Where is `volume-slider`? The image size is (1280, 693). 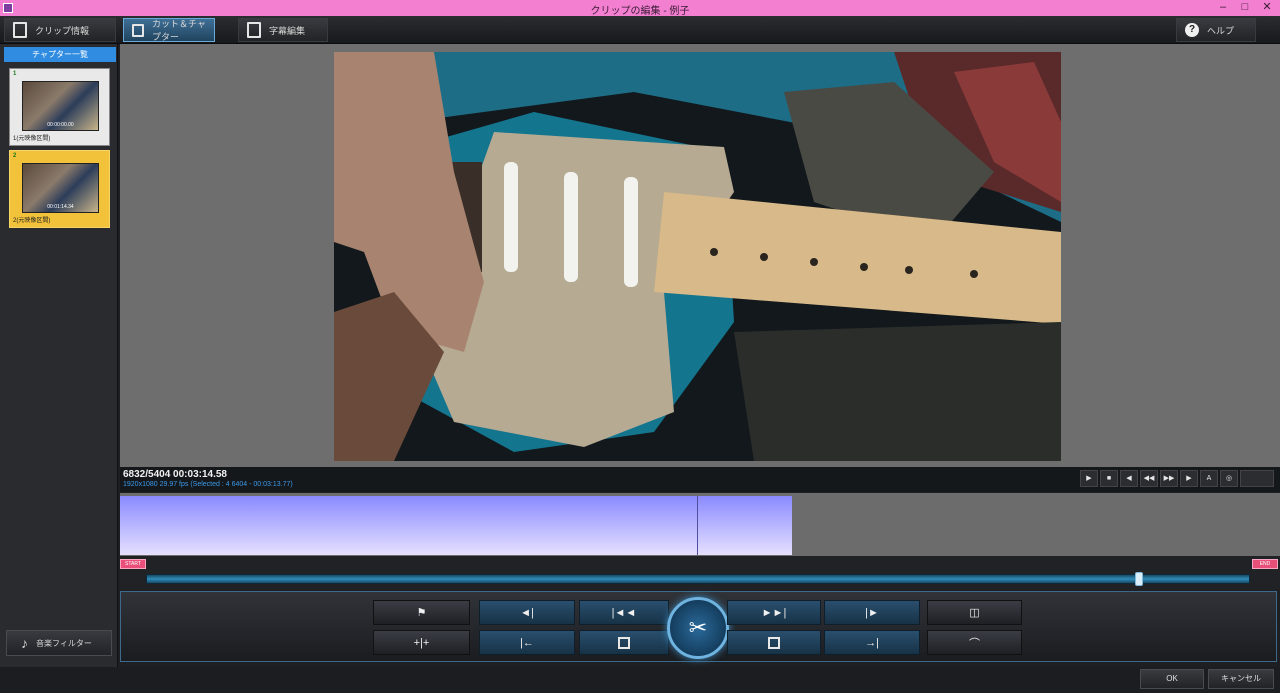 volume-slider is located at coordinates (1257, 478).